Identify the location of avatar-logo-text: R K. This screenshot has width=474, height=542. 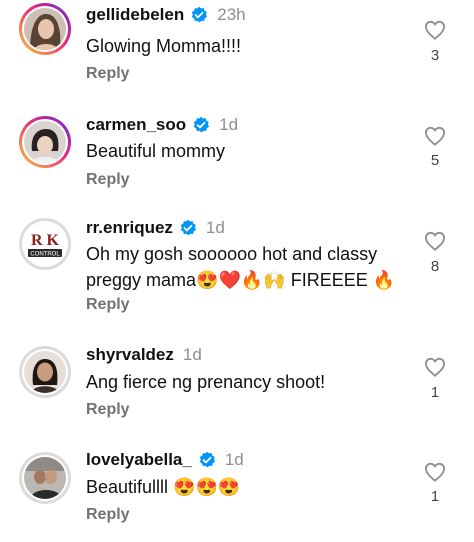
(45, 240).